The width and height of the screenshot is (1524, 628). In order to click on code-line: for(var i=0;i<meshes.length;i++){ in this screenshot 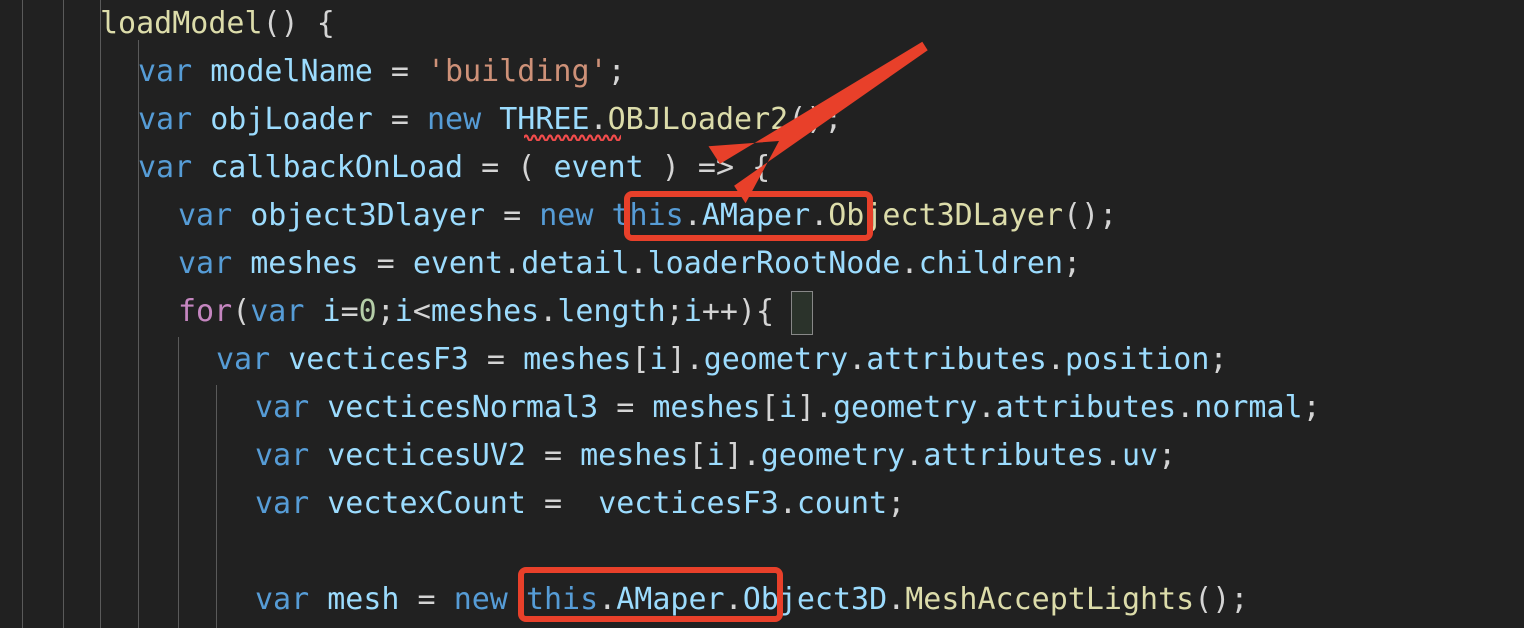, I will do `click(762, 312)`.